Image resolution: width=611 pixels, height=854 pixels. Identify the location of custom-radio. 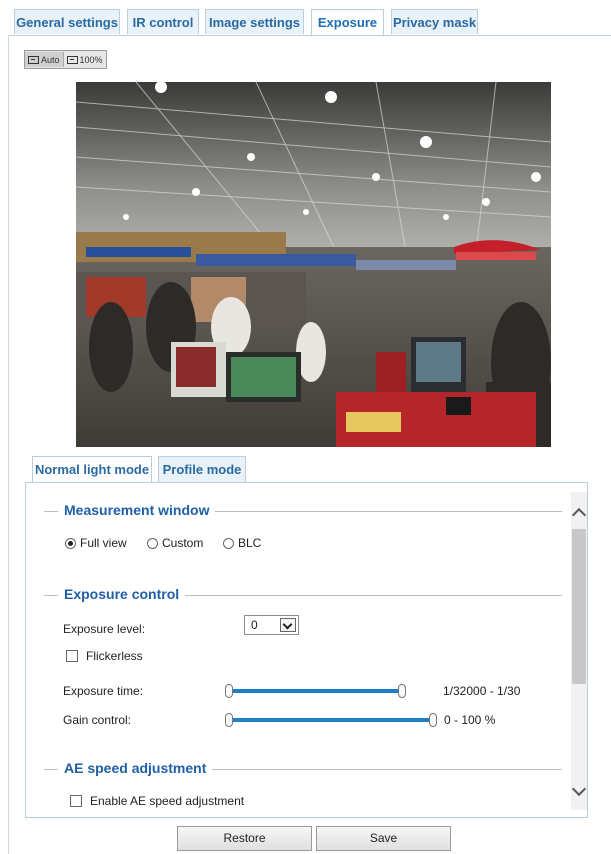
(152, 543).